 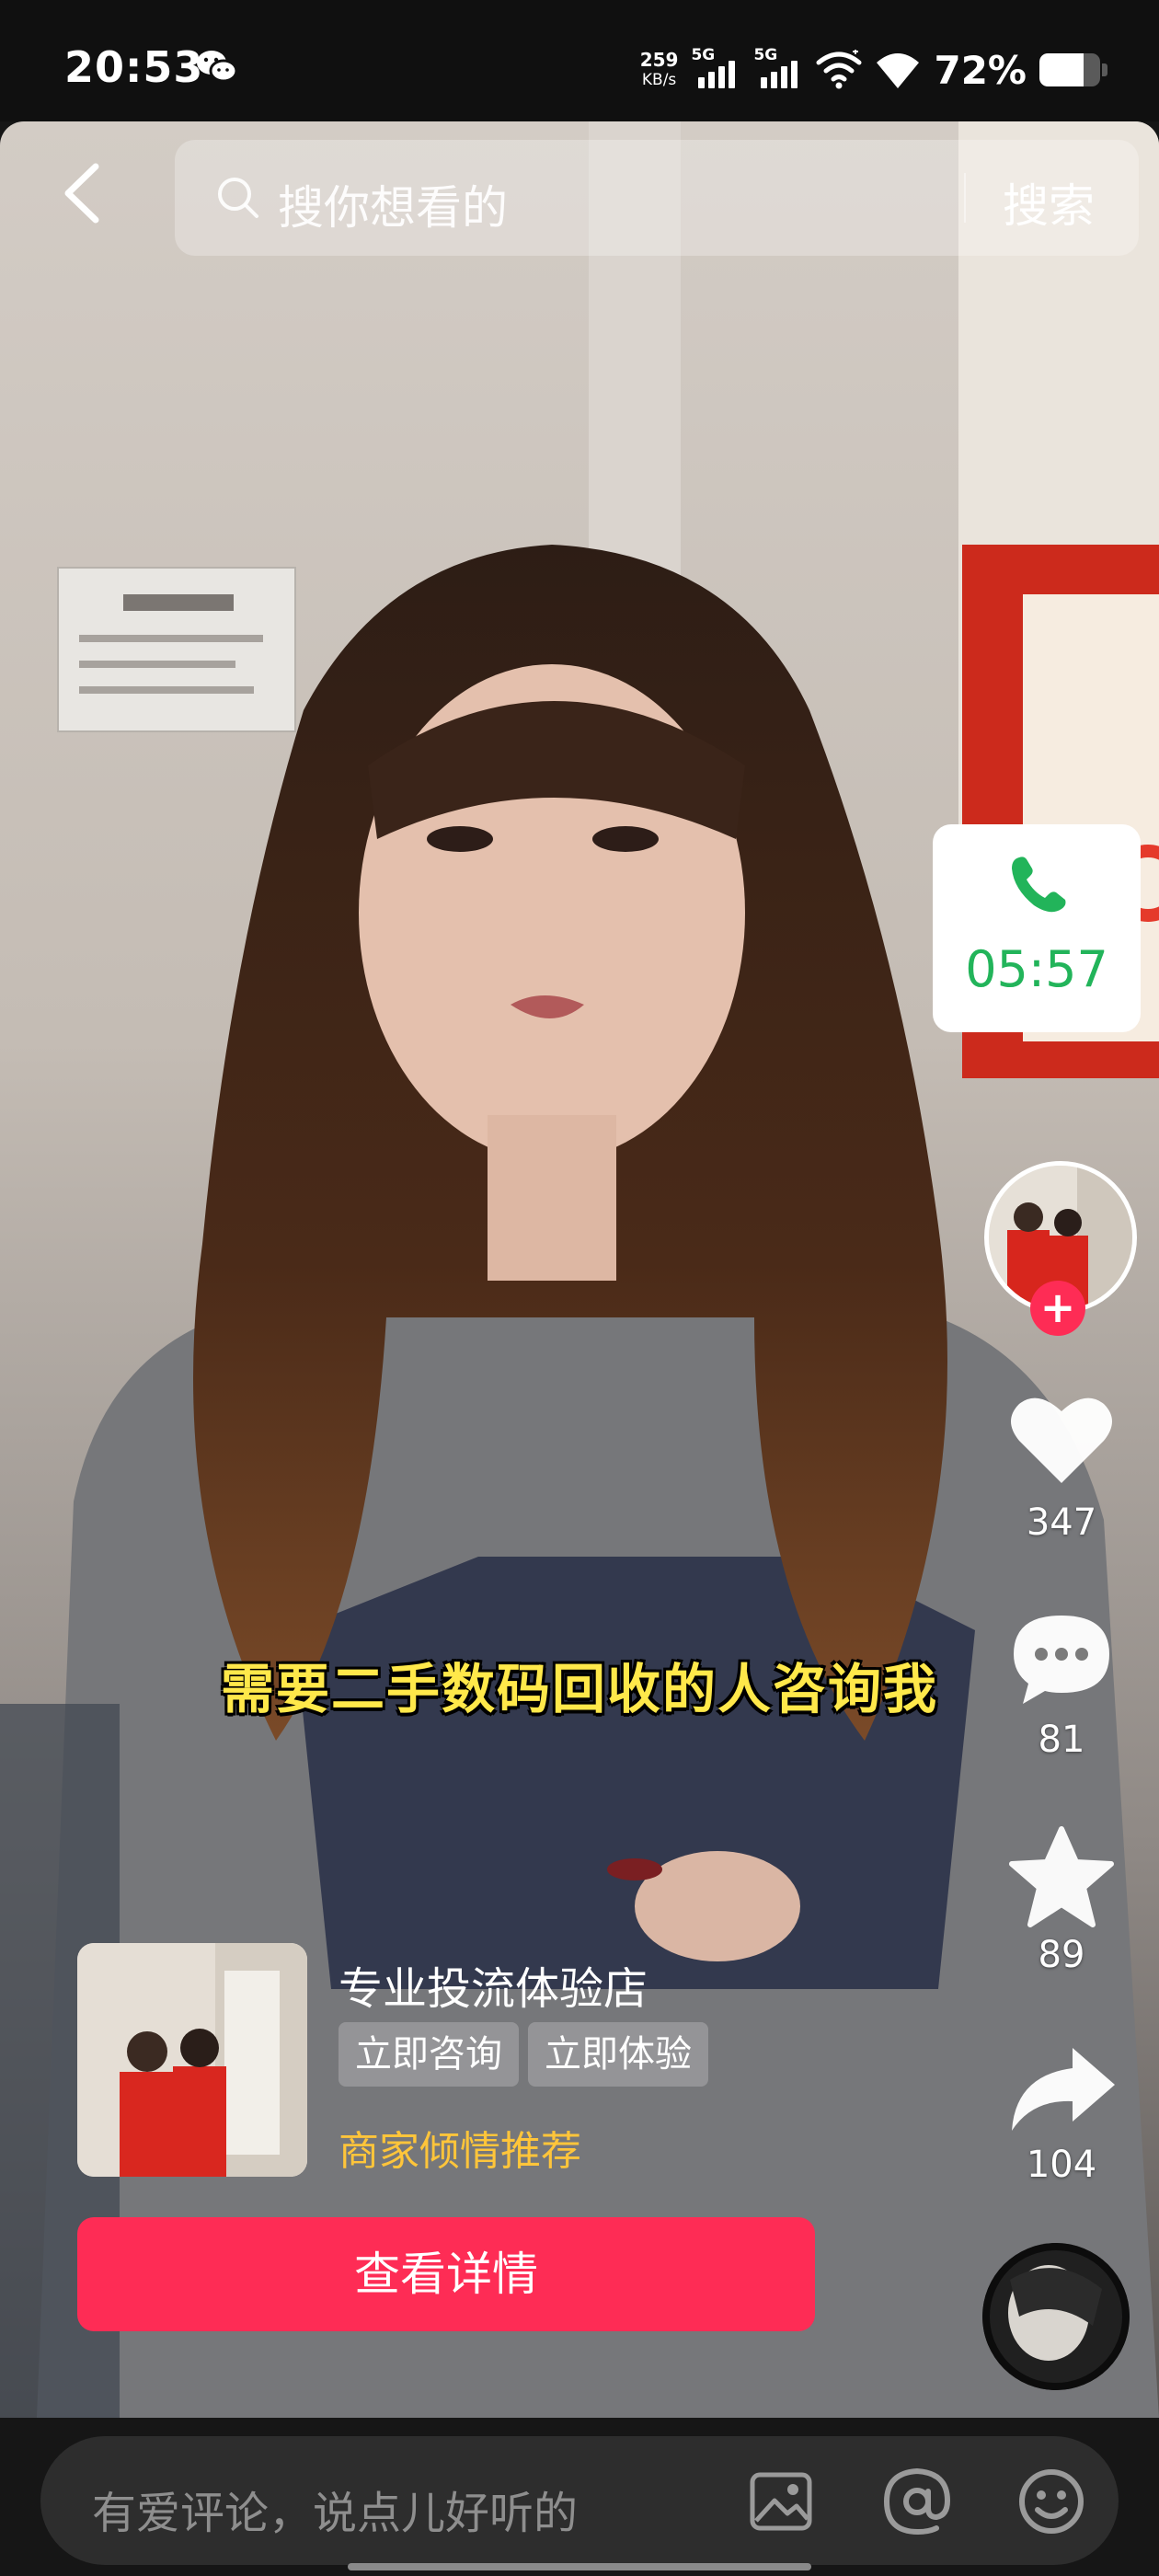 What do you see at coordinates (917, 2501) in the screenshot?
I see `at-icon` at bounding box center [917, 2501].